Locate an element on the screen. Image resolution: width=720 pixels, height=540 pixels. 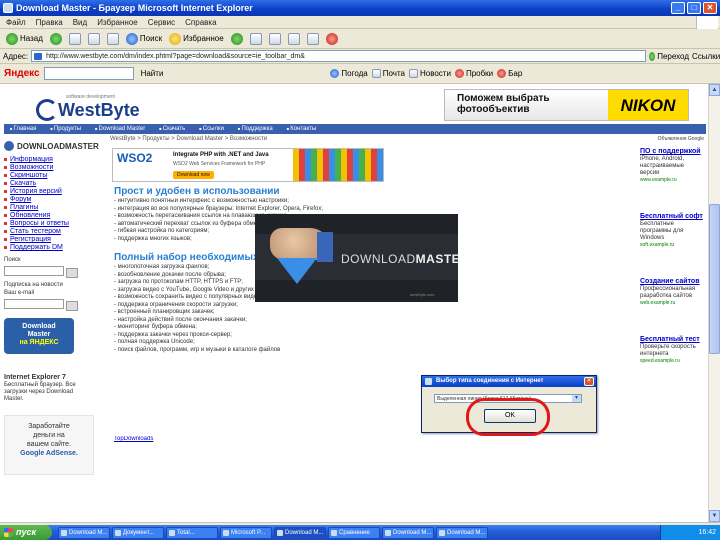
sidebar-link: Поддержать DM is located at coordinates (56, 248).